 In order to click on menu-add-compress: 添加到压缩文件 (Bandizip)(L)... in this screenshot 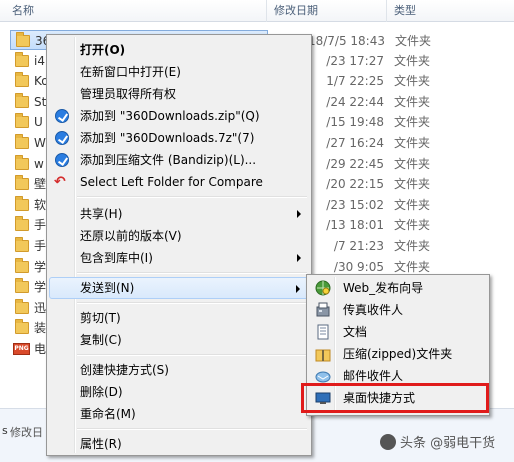, I will do `click(179, 160)`.